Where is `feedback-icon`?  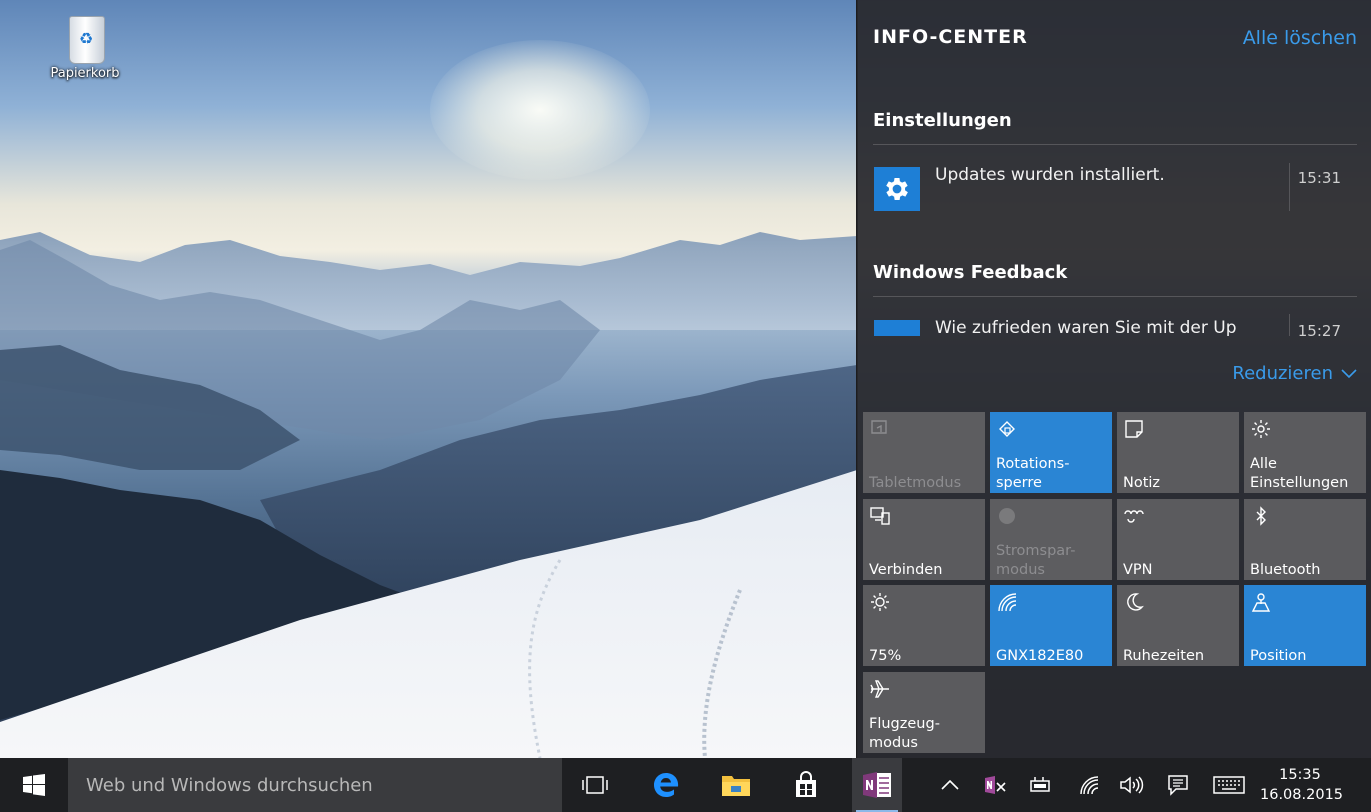 feedback-icon is located at coordinates (897, 328).